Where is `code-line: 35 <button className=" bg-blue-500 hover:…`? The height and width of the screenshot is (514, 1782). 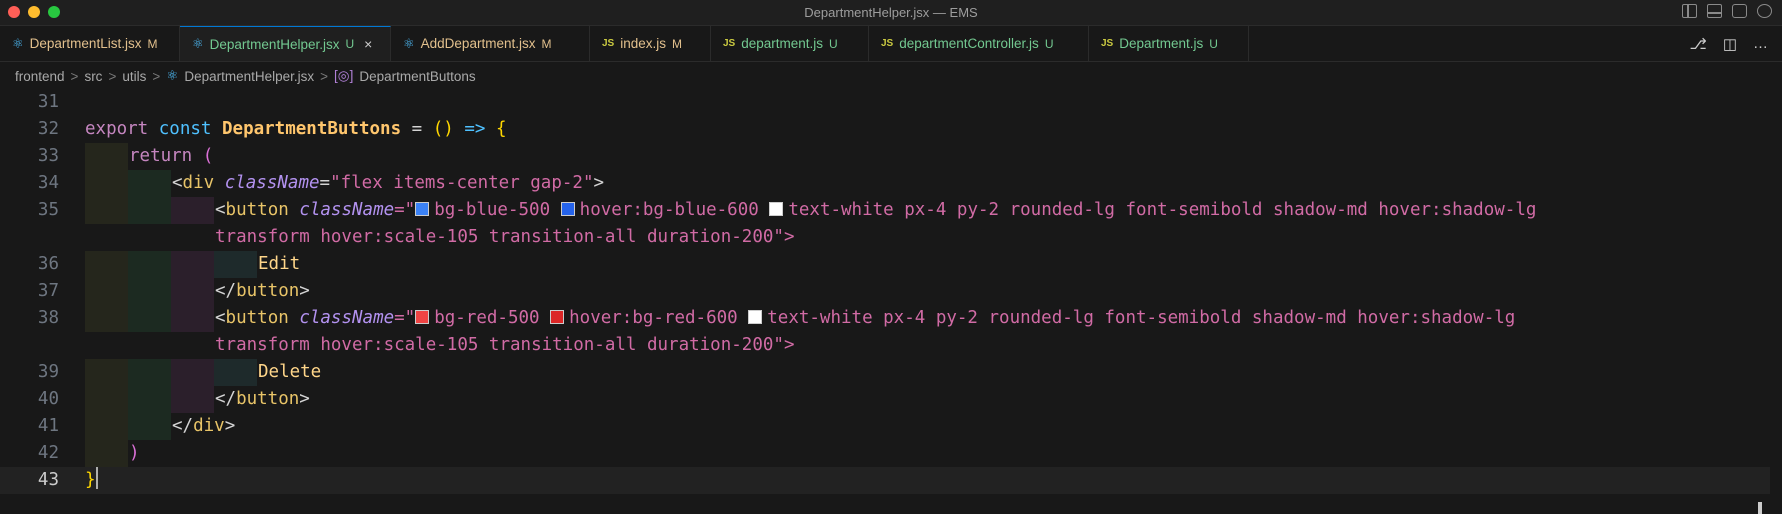
code-line: 35 <button className=" bg-blue-500 hover:… is located at coordinates (885, 210).